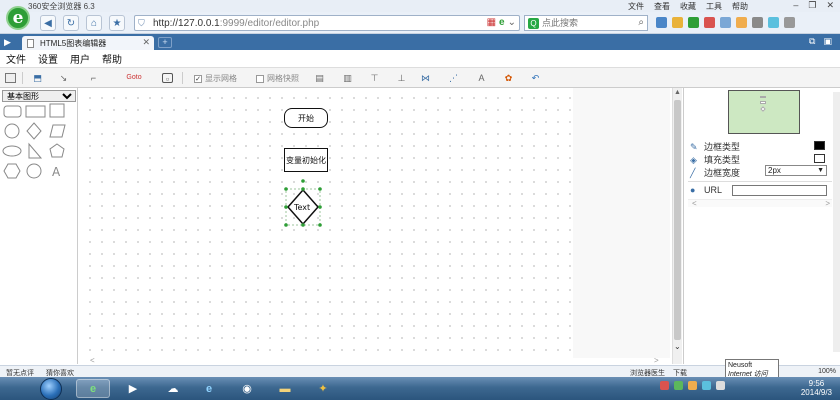 This screenshot has width=840, height=400. What do you see at coordinates (48, 58) in the screenshot?
I see `app-menu-settings: 设置` at bounding box center [48, 58].